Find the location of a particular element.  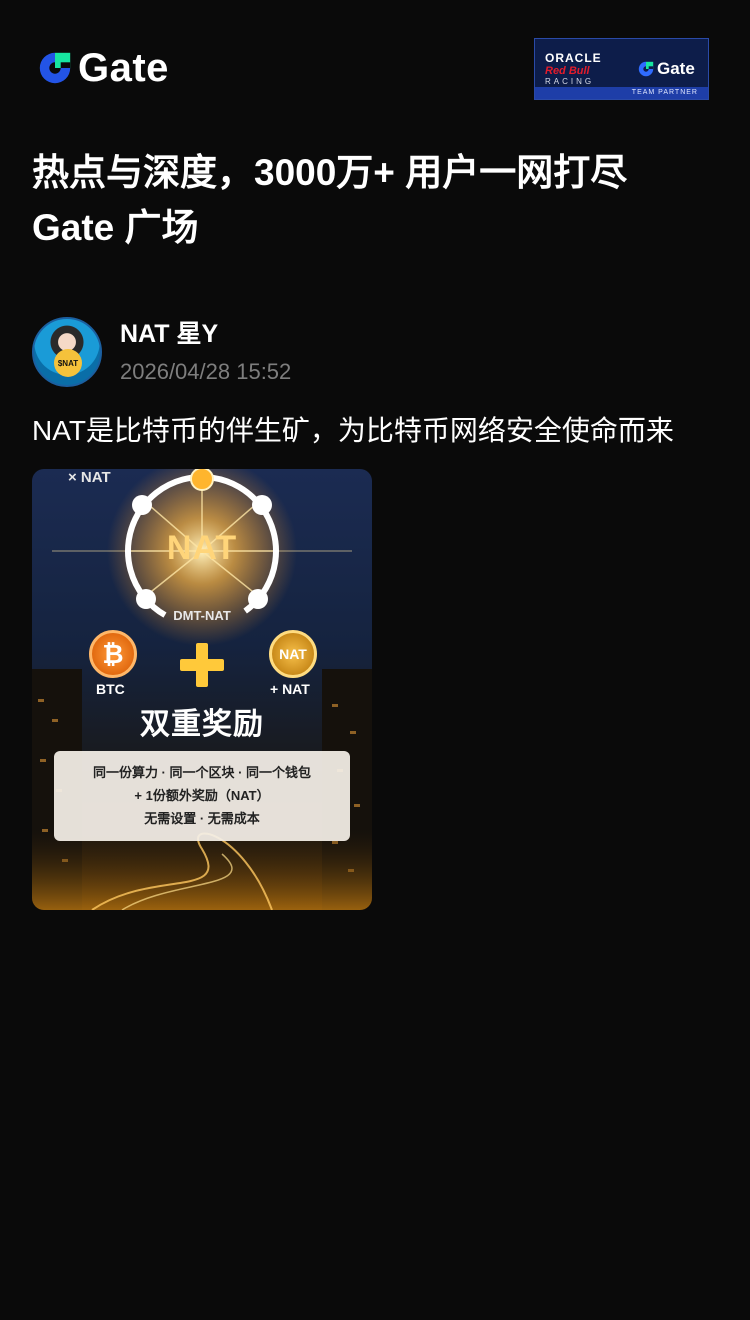

headline-line-1: 热点与深度，3000万+ 用户一网打尽 is located at coordinates (330, 172).